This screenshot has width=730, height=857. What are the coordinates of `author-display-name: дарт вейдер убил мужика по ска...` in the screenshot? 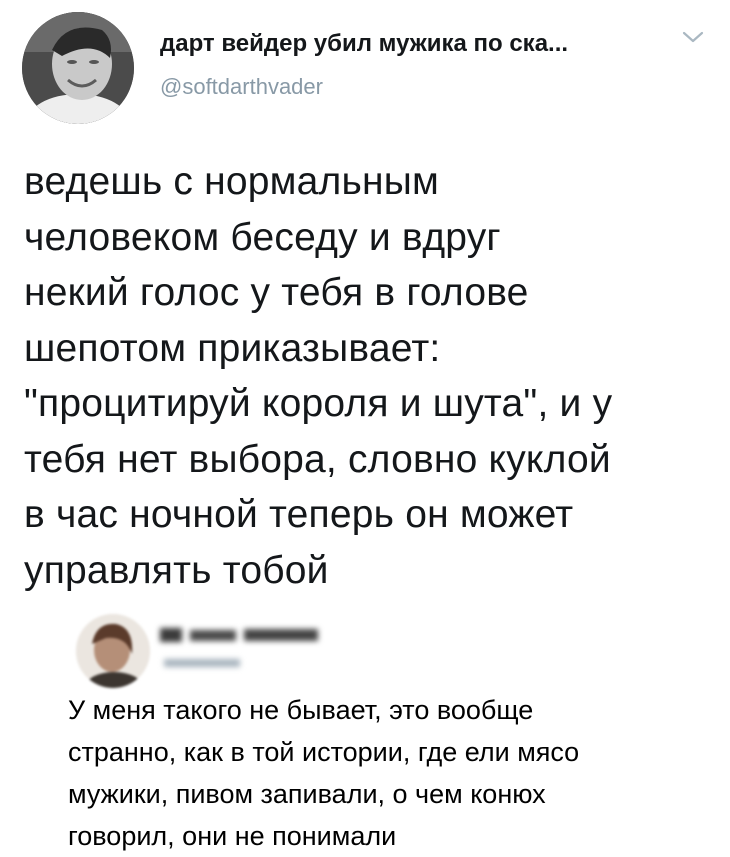 It's located at (364, 44).